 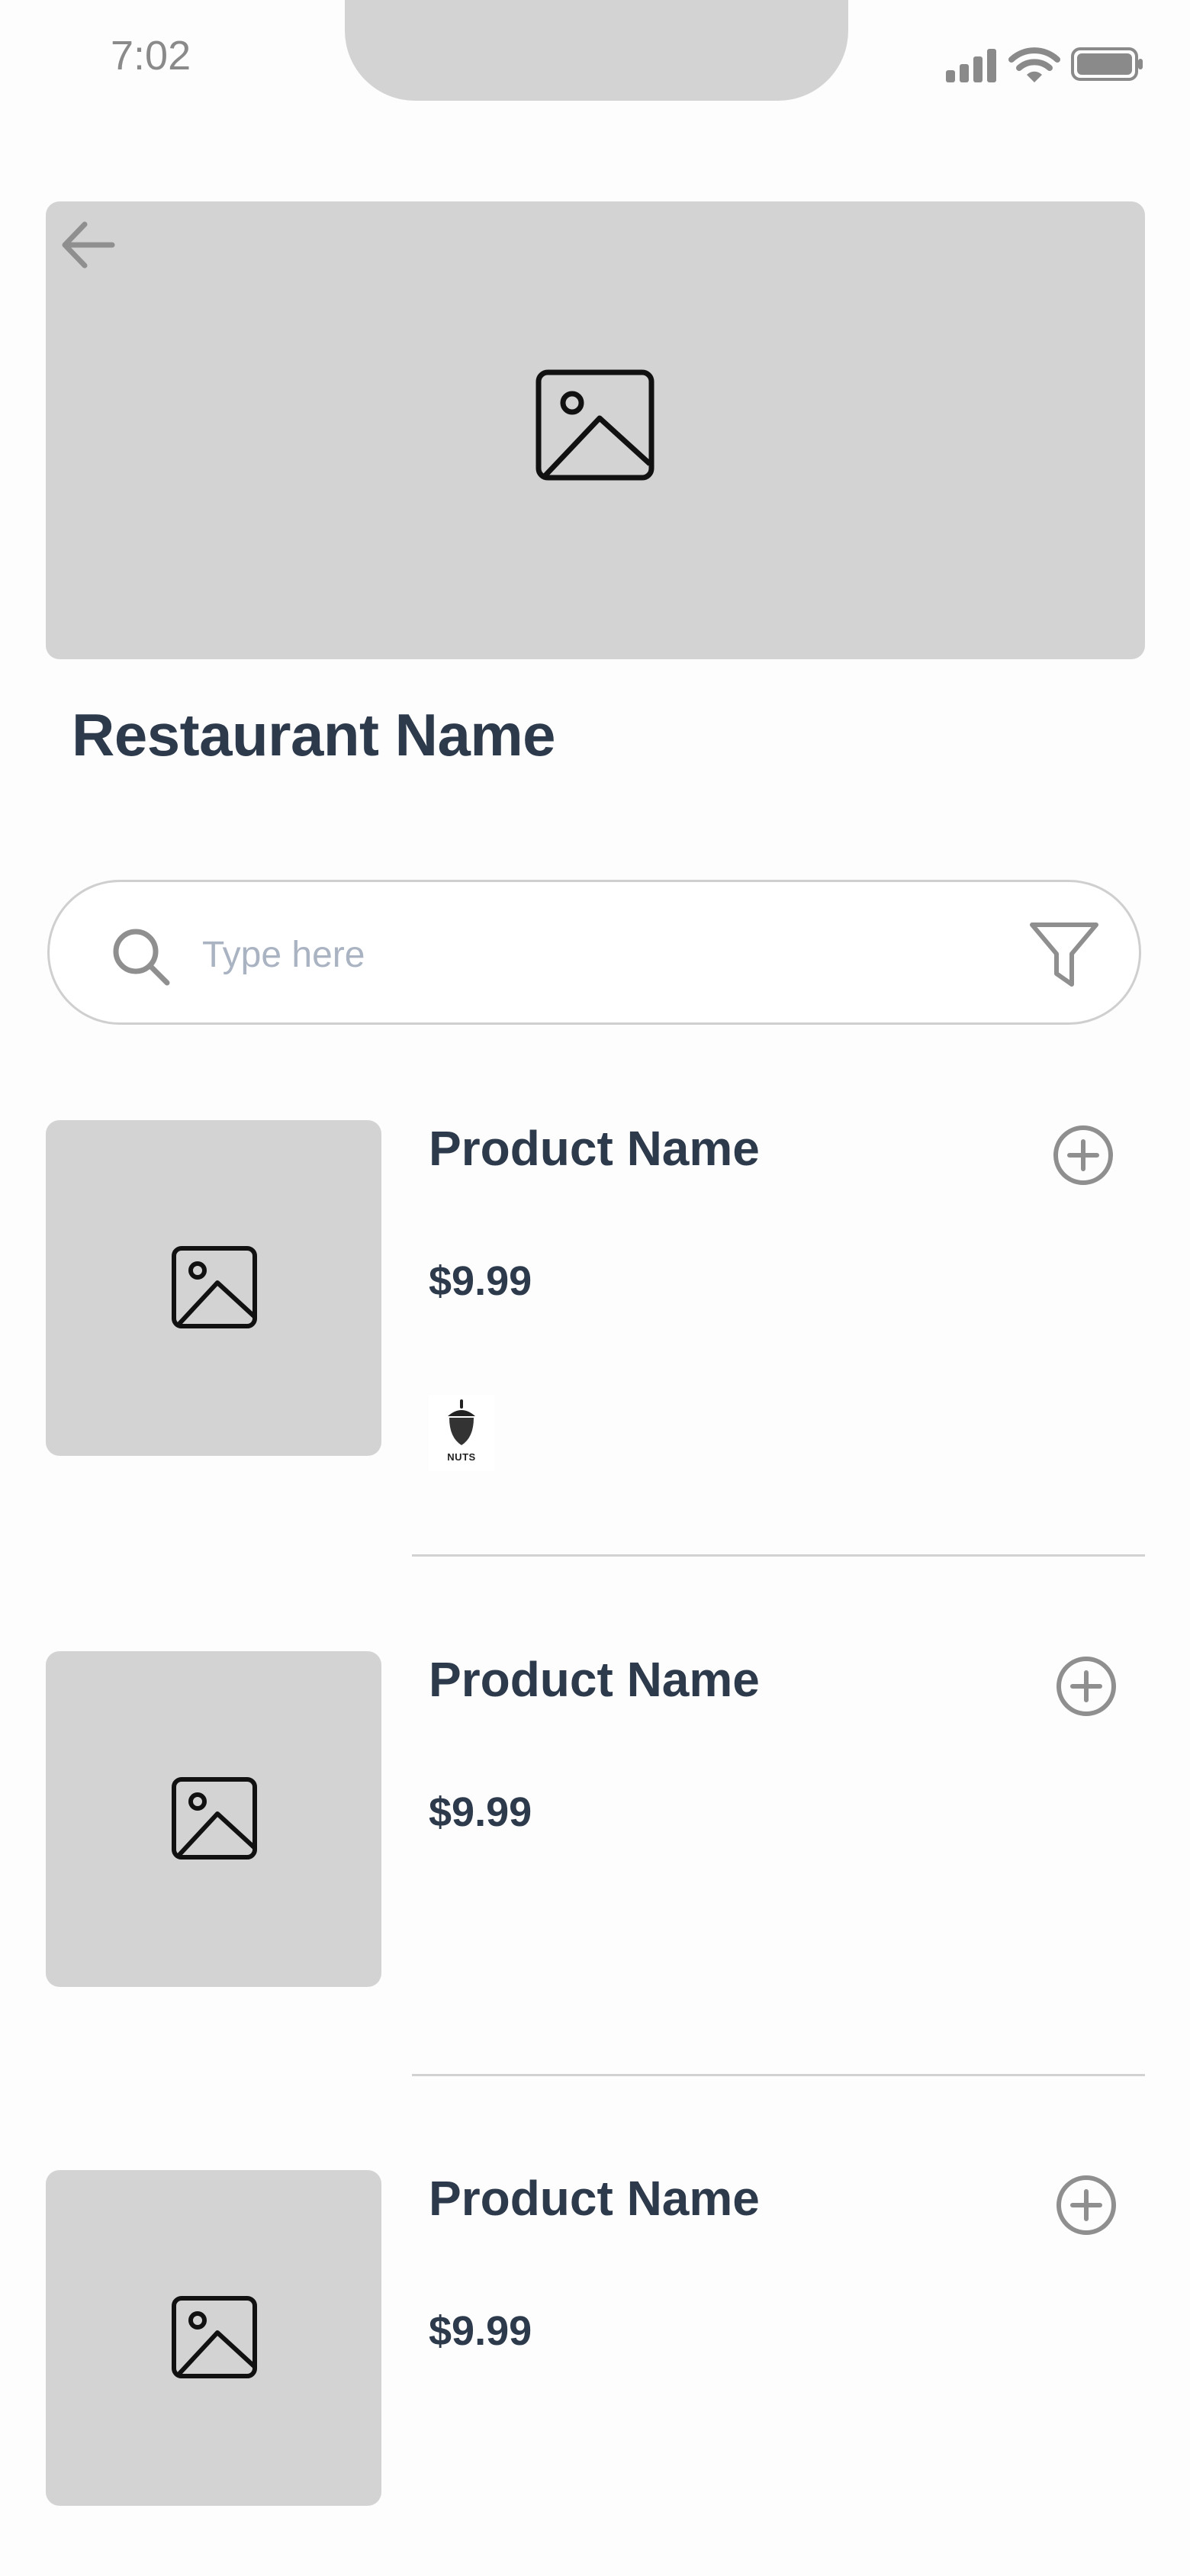 What do you see at coordinates (141, 957) in the screenshot?
I see `search-icon` at bounding box center [141, 957].